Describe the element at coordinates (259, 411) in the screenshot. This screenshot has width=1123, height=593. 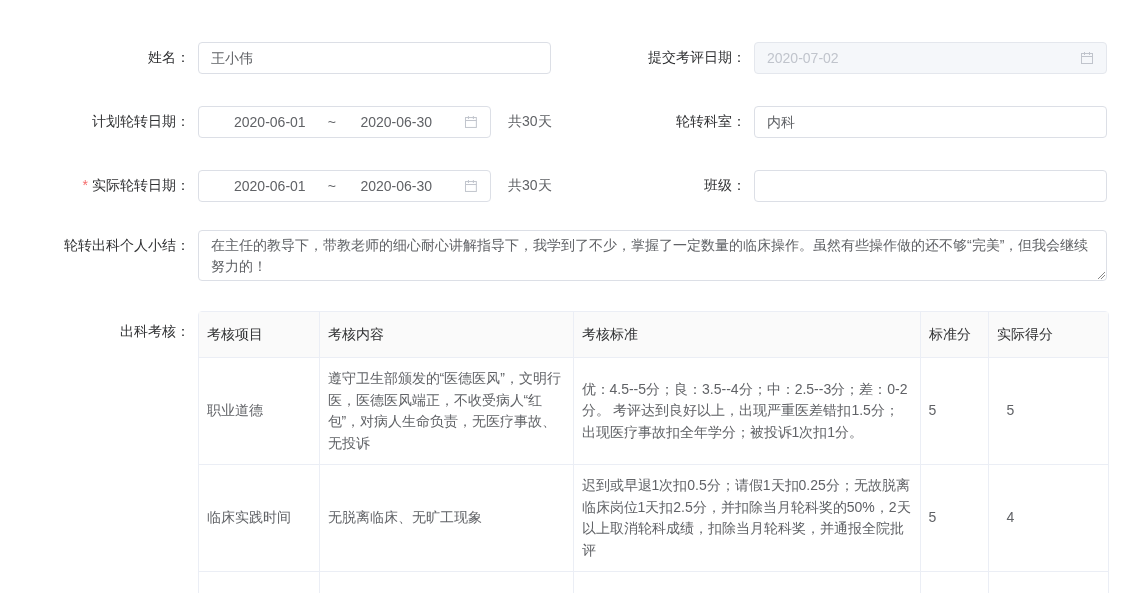
I see `table-cell: 职业道德` at that location.